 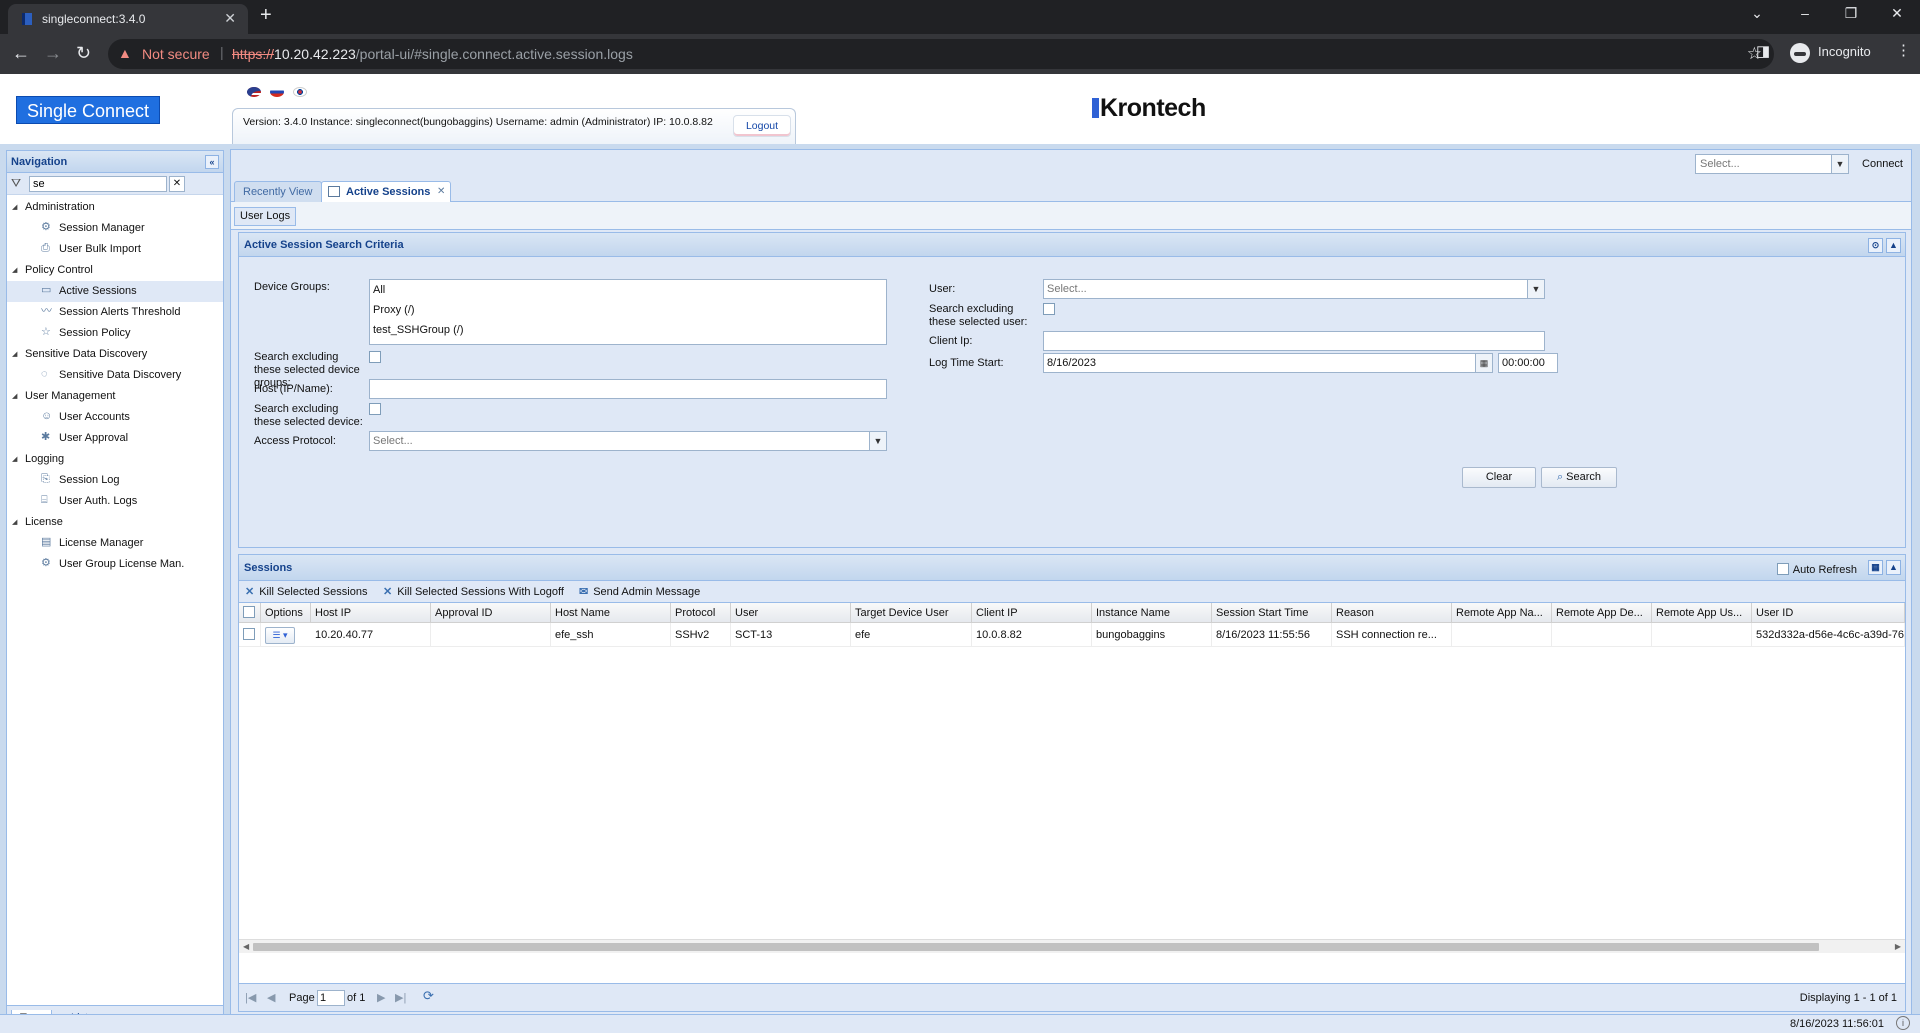 I want to click on help-icon: ⊙, so click(x=1875, y=245).